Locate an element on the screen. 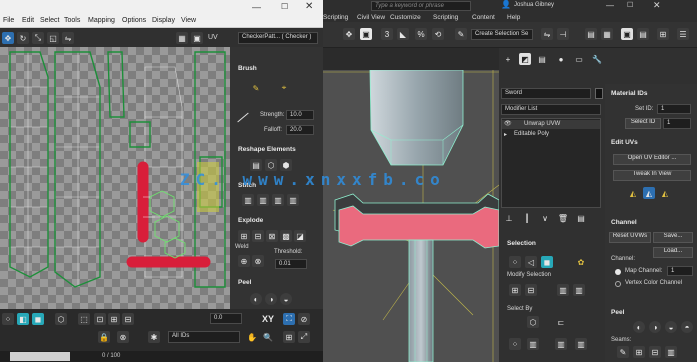 This screenshot has width=697, height=362. layer-explorer-icon: ▤ is located at coordinates (591, 34).